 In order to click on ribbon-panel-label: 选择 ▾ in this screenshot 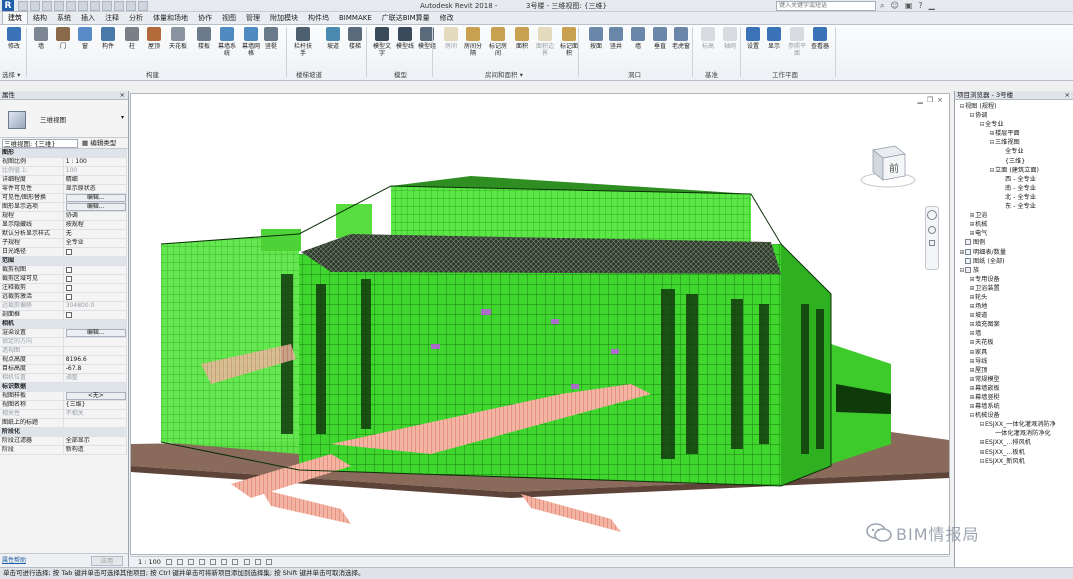, I will do `click(11, 74)`.